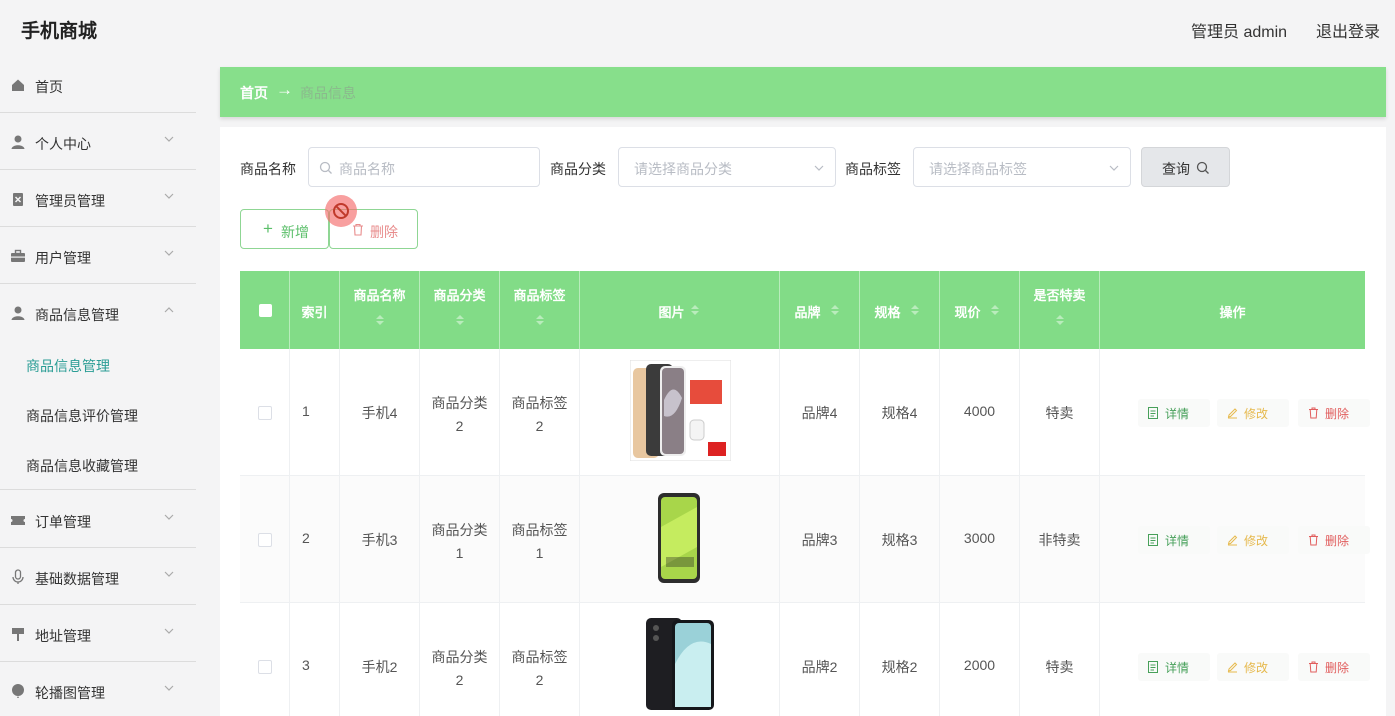 The image size is (1395, 716). I want to click on sidebar-item-label: 订单管理, so click(63, 522).